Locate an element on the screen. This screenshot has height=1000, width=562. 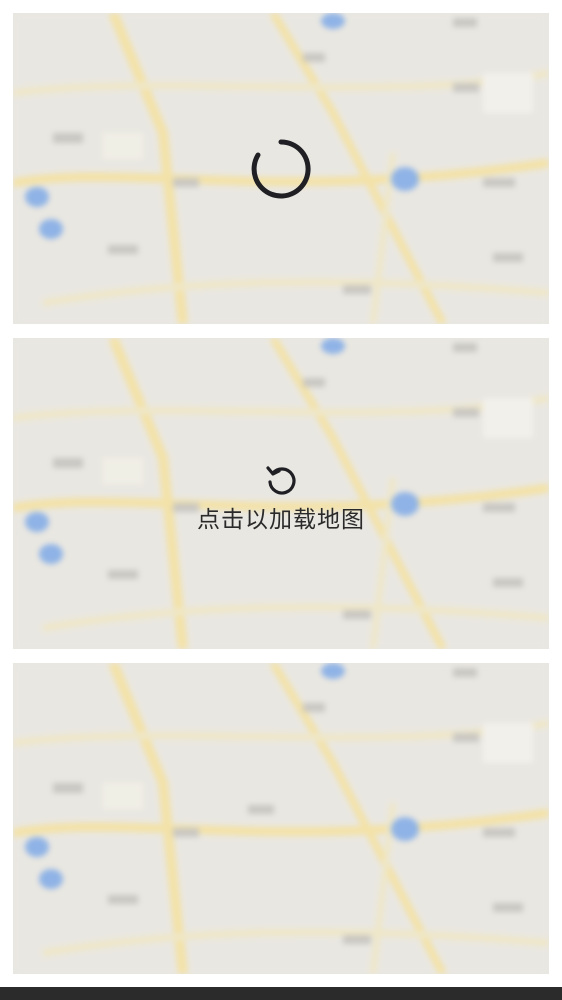
load-map-button: 点击以加载地图 is located at coordinates (281, 498).